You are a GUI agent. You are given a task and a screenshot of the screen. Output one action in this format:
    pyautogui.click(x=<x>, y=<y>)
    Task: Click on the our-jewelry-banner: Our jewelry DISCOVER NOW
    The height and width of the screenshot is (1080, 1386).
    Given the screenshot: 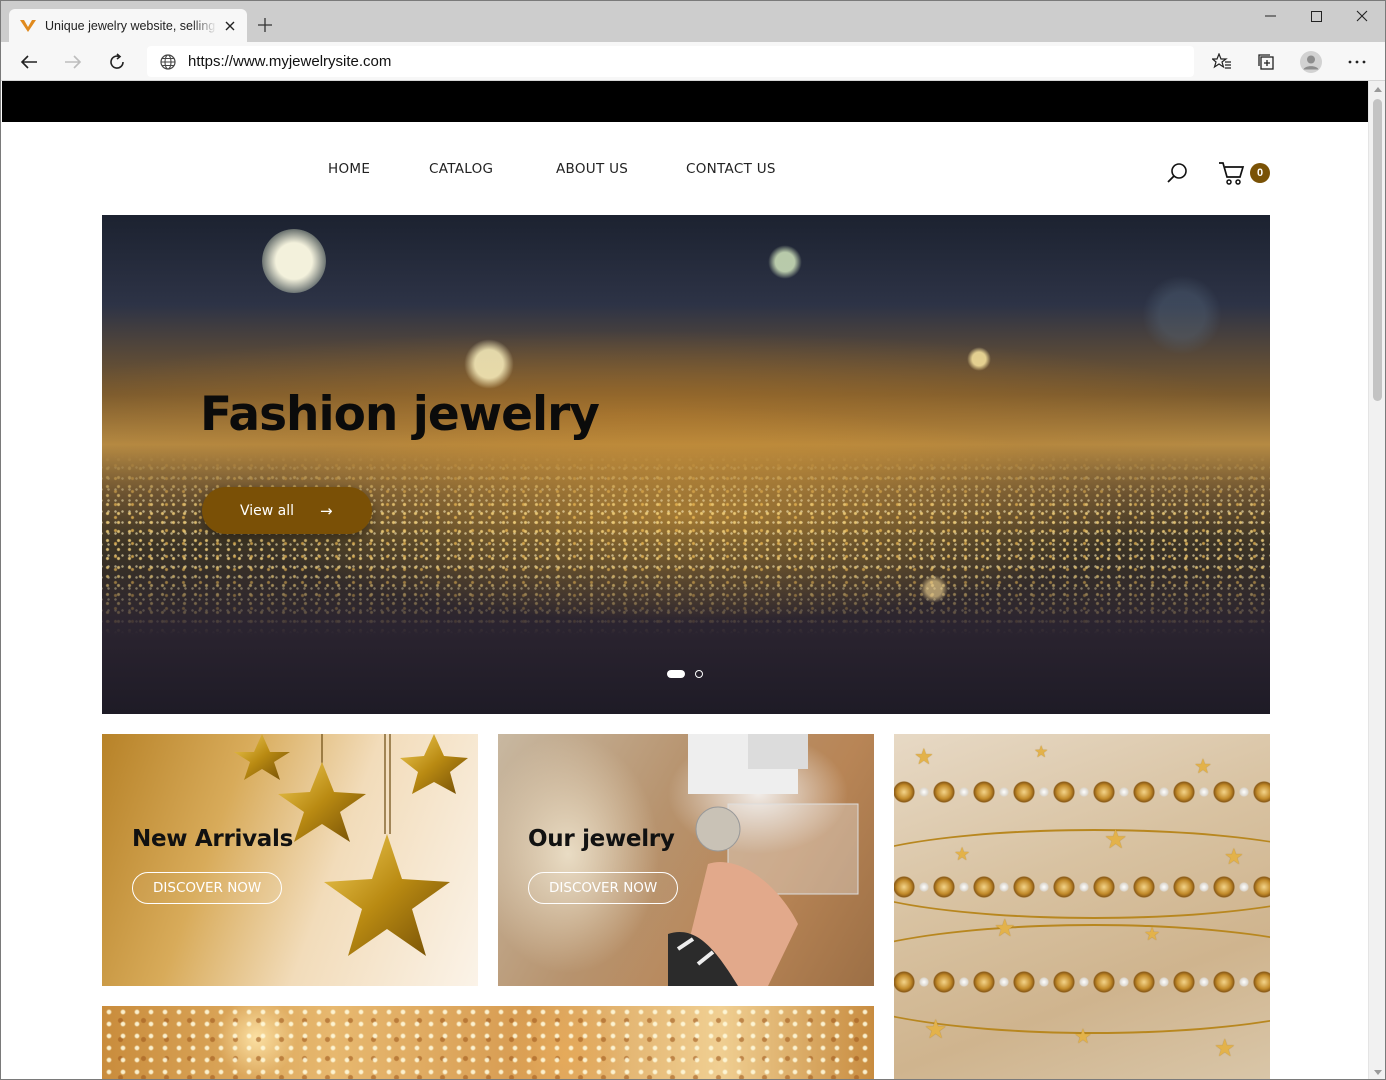 What is the action you would take?
    pyautogui.click(x=686, y=860)
    